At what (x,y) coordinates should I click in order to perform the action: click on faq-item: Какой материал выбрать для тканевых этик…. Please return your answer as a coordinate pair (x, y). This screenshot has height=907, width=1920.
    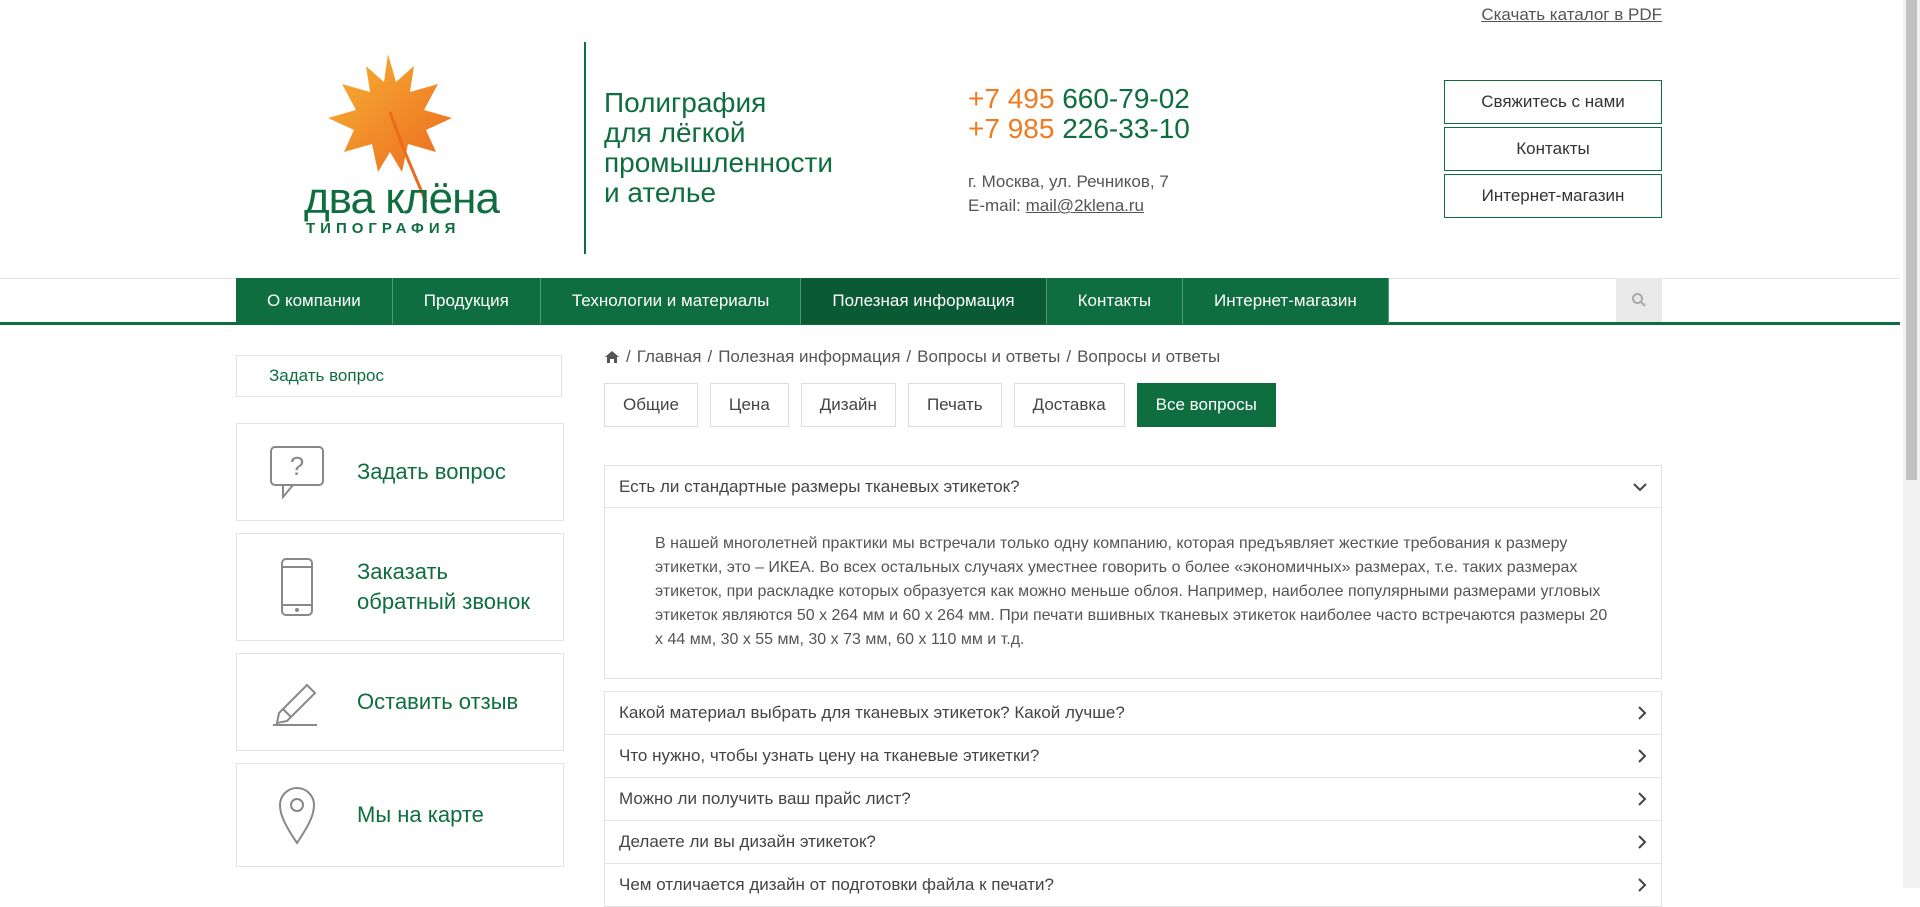
    Looking at the image, I should click on (1133, 713).